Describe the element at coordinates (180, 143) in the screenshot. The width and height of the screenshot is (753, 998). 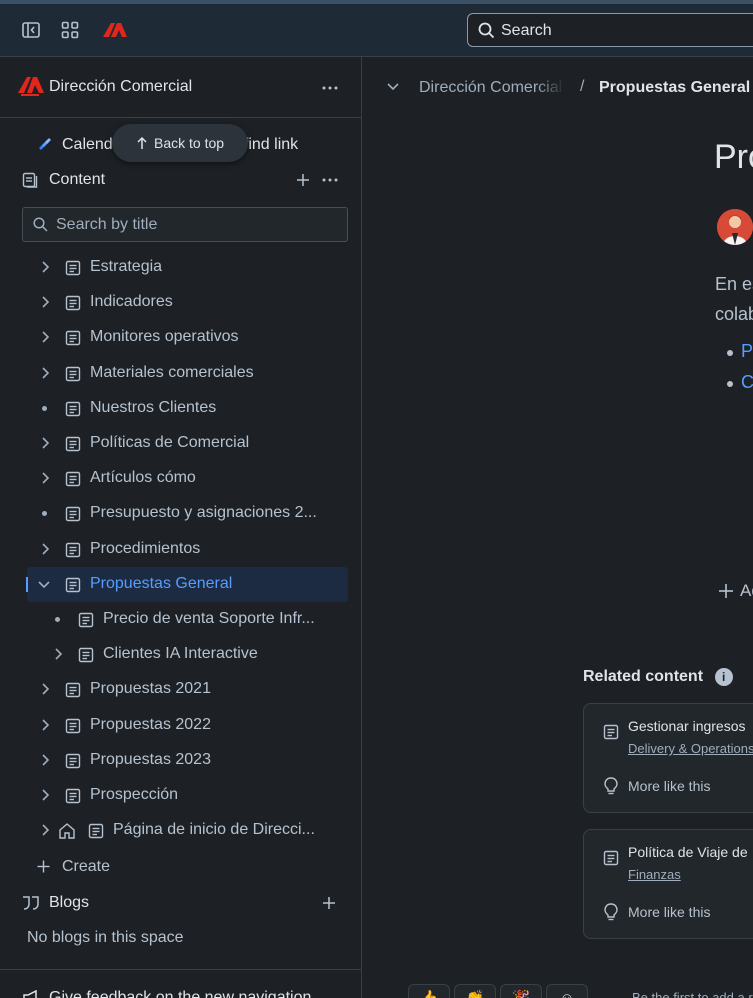
I see `back-to-top-button: Back to top` at that location.